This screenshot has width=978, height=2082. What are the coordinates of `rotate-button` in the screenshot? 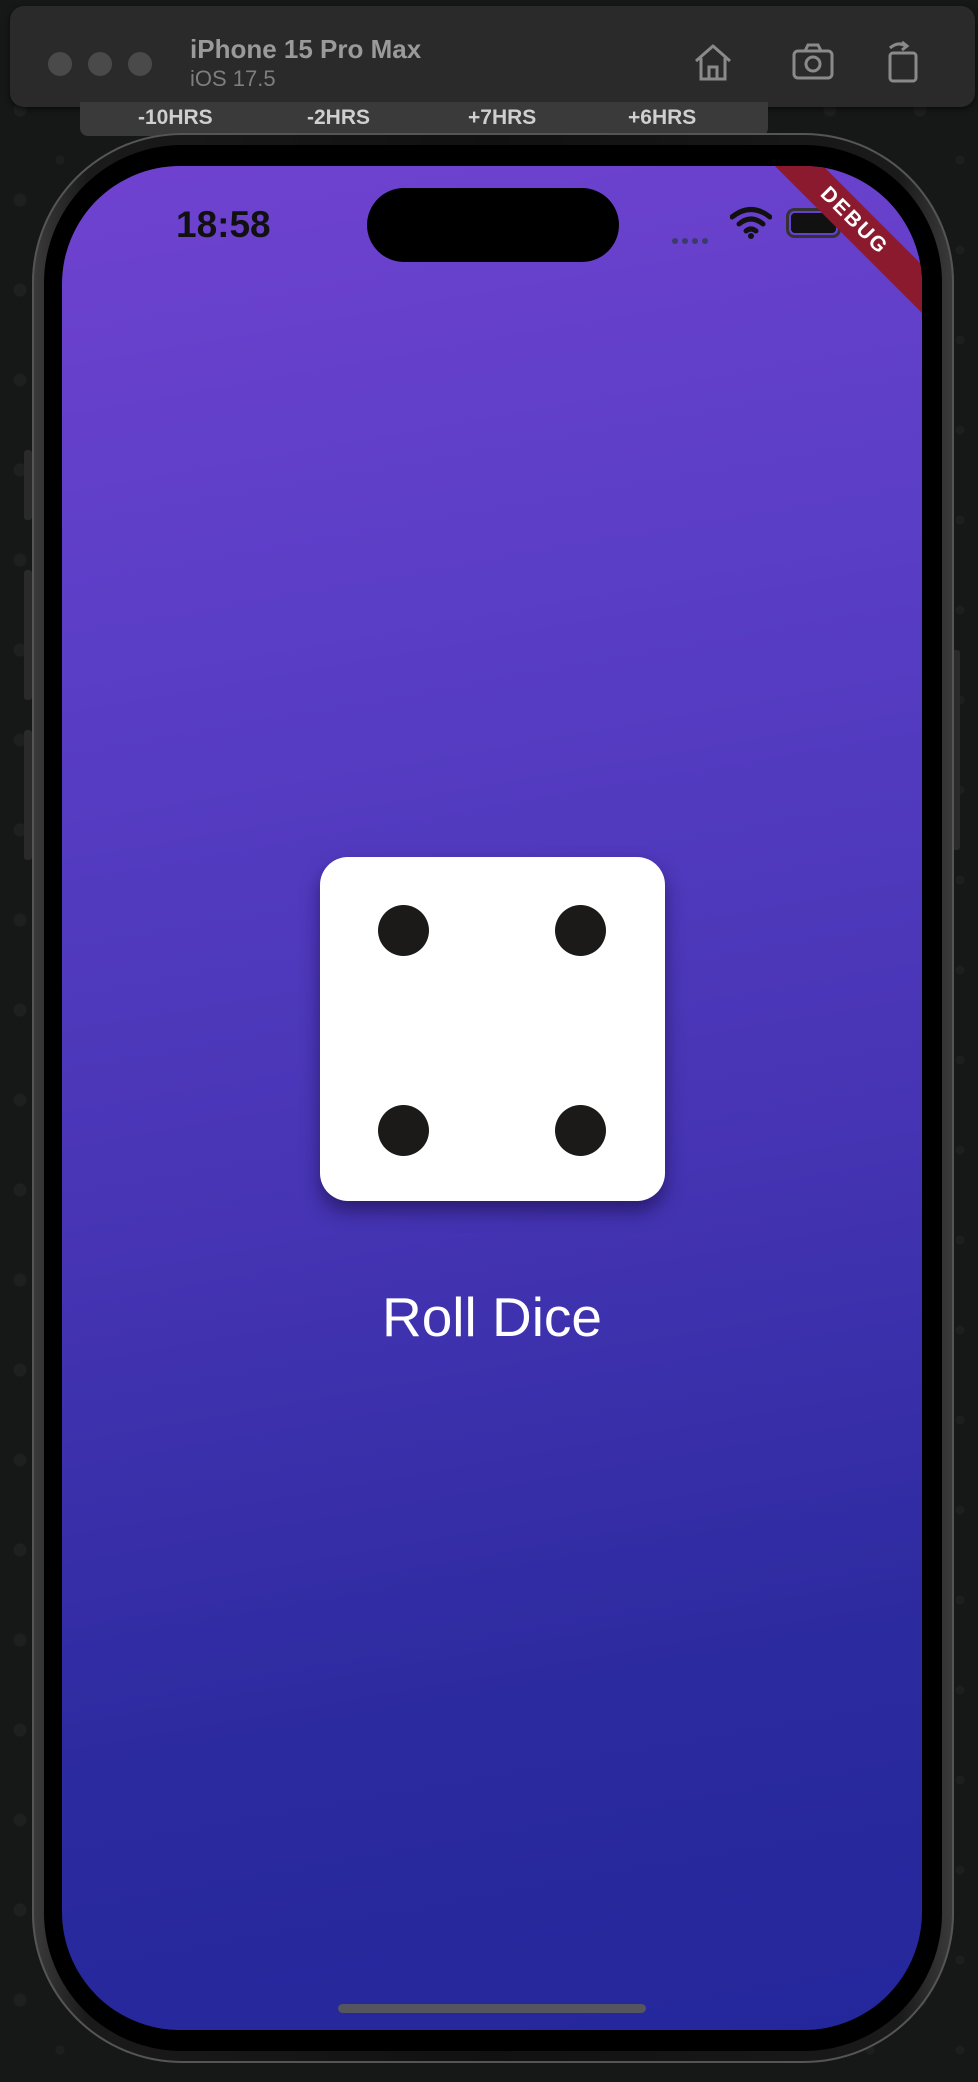 It's located at (903, 62).